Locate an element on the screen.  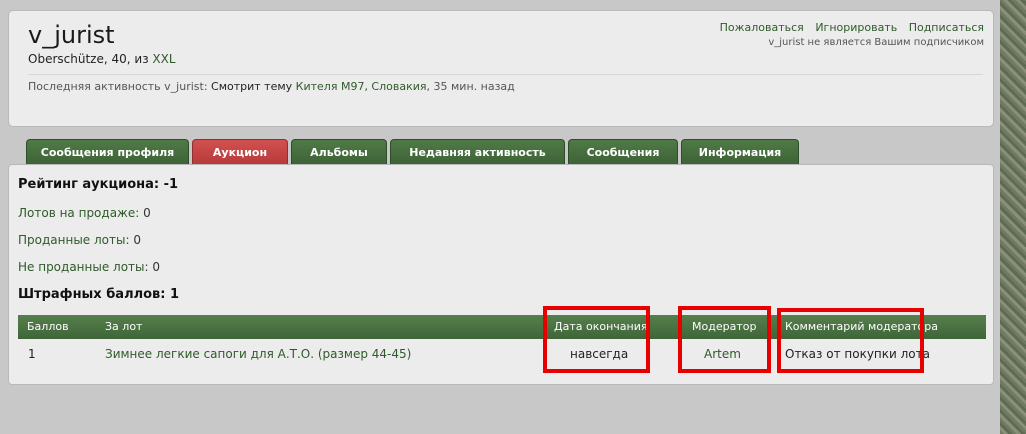
report-link: Пожаловаться is located at coordinates (762, 27).